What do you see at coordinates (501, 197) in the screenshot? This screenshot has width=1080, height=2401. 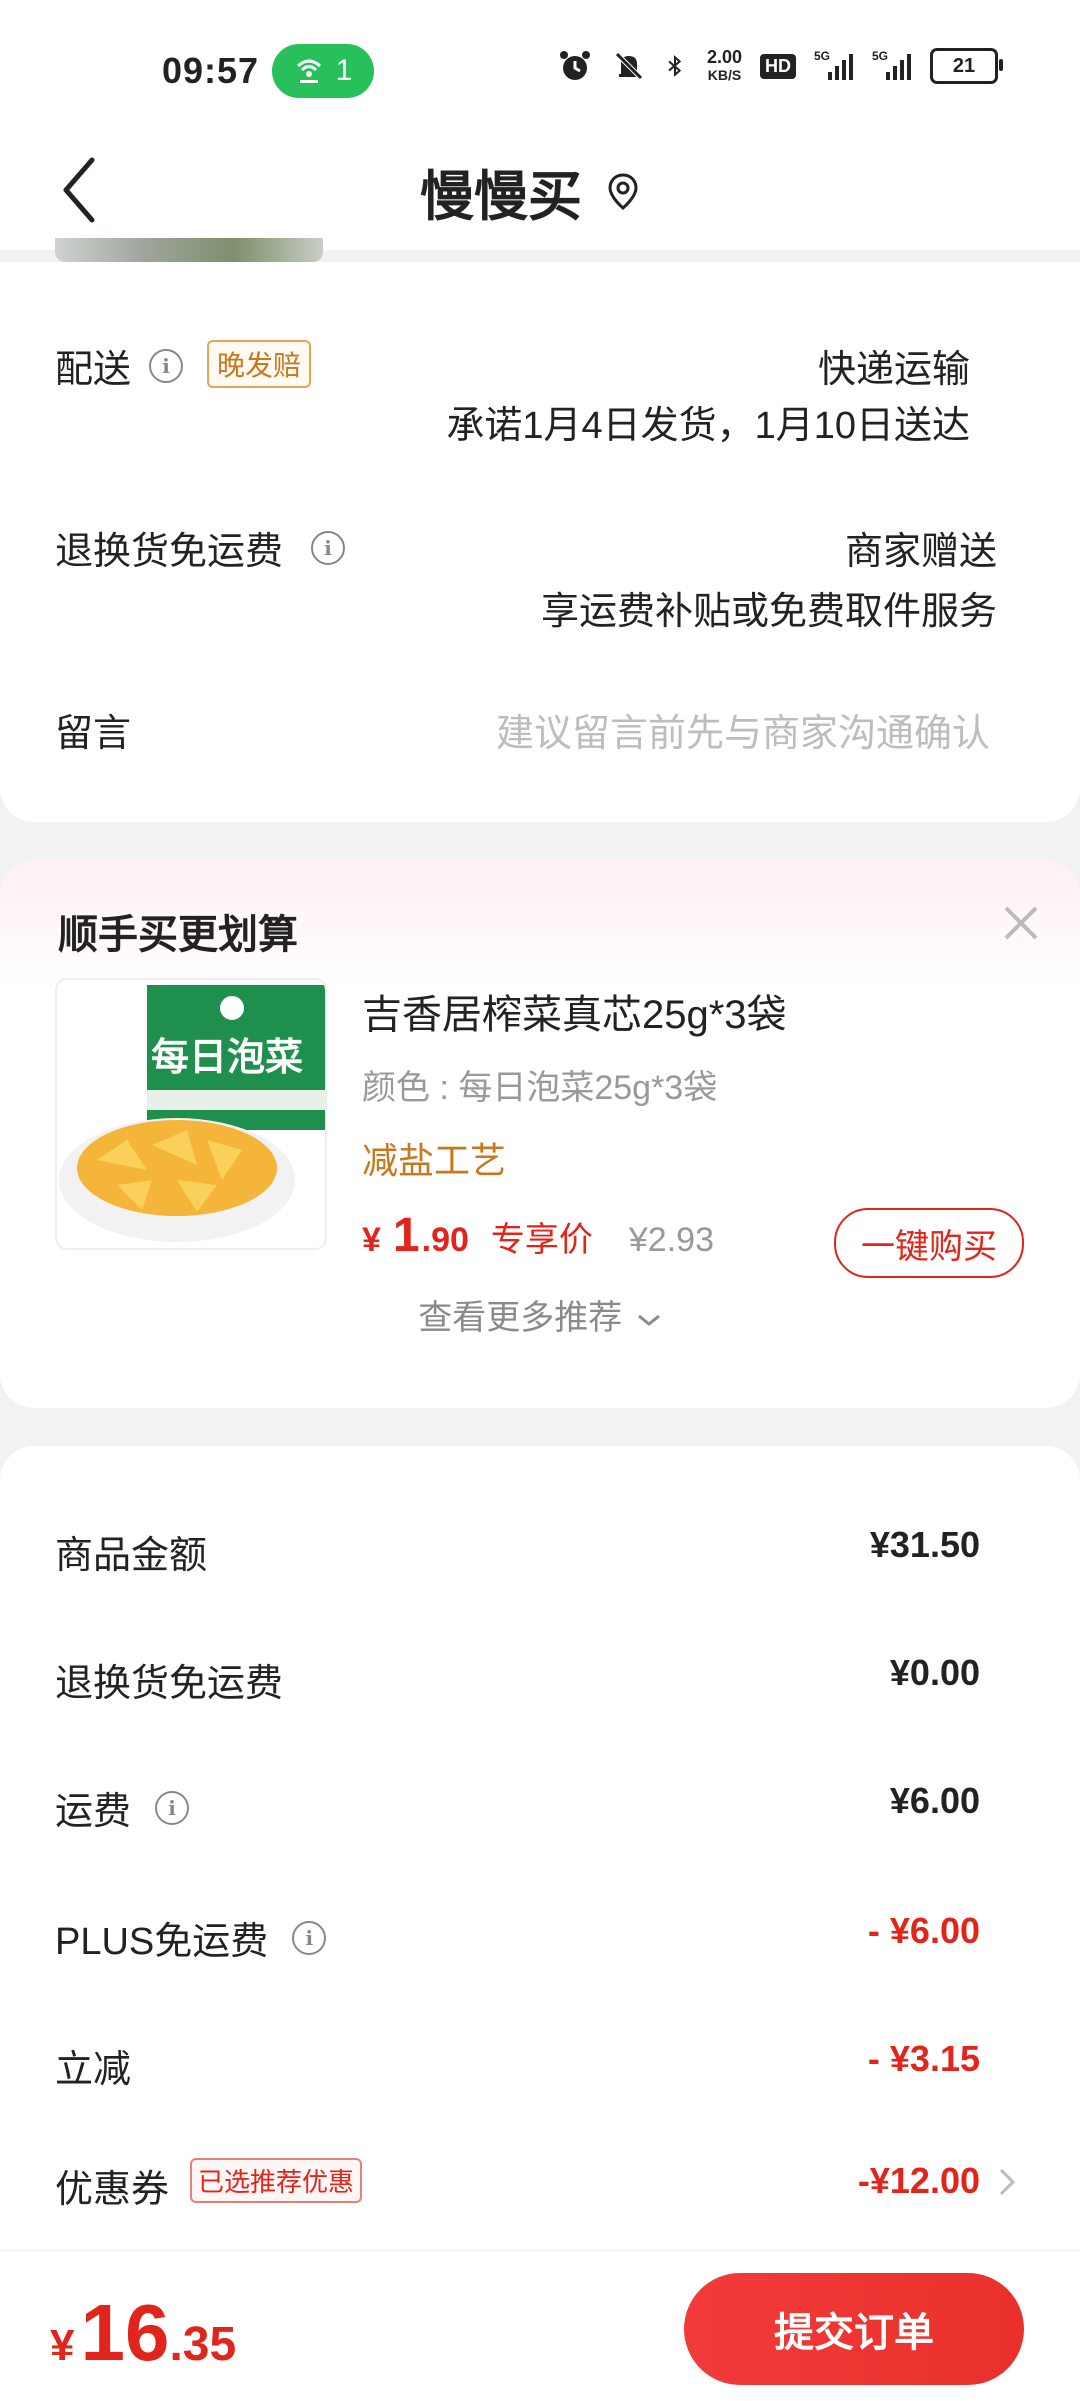 I see `page-title: 慢慢买` at bounding box center [501, 197].